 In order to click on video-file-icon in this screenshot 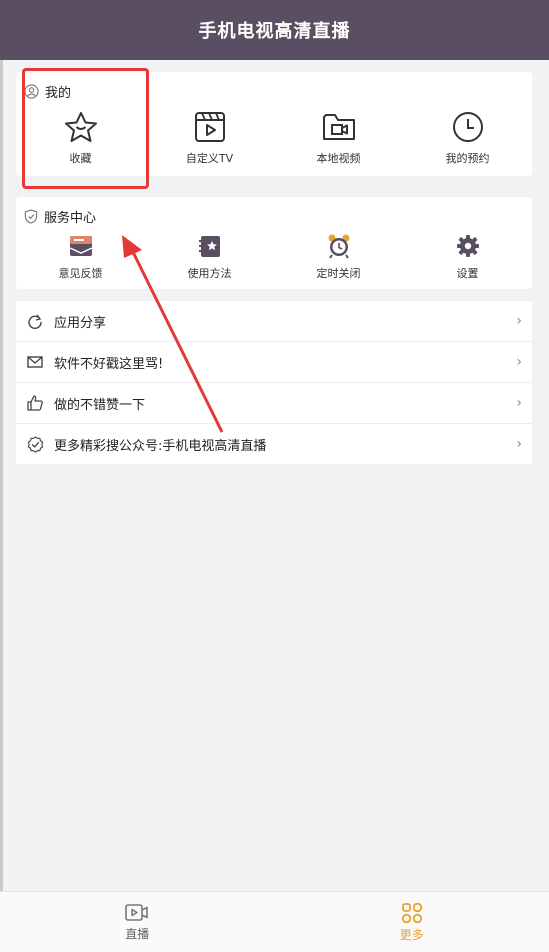, I will do `click(210, 127)`.